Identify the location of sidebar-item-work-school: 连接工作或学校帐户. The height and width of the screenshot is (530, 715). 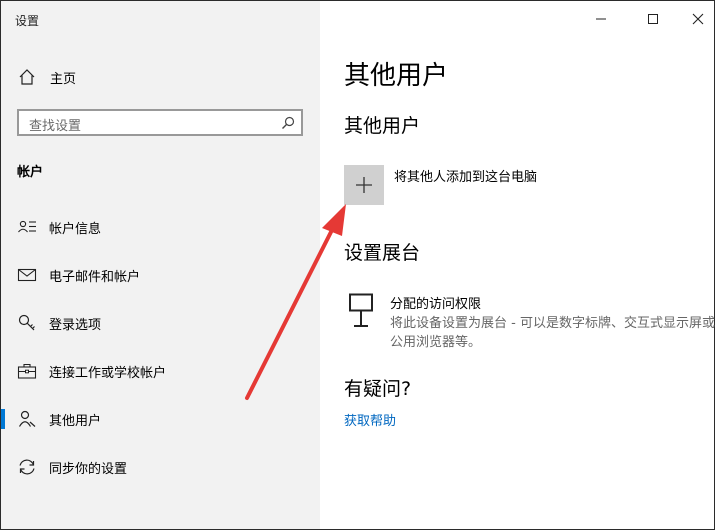
(160, 371).